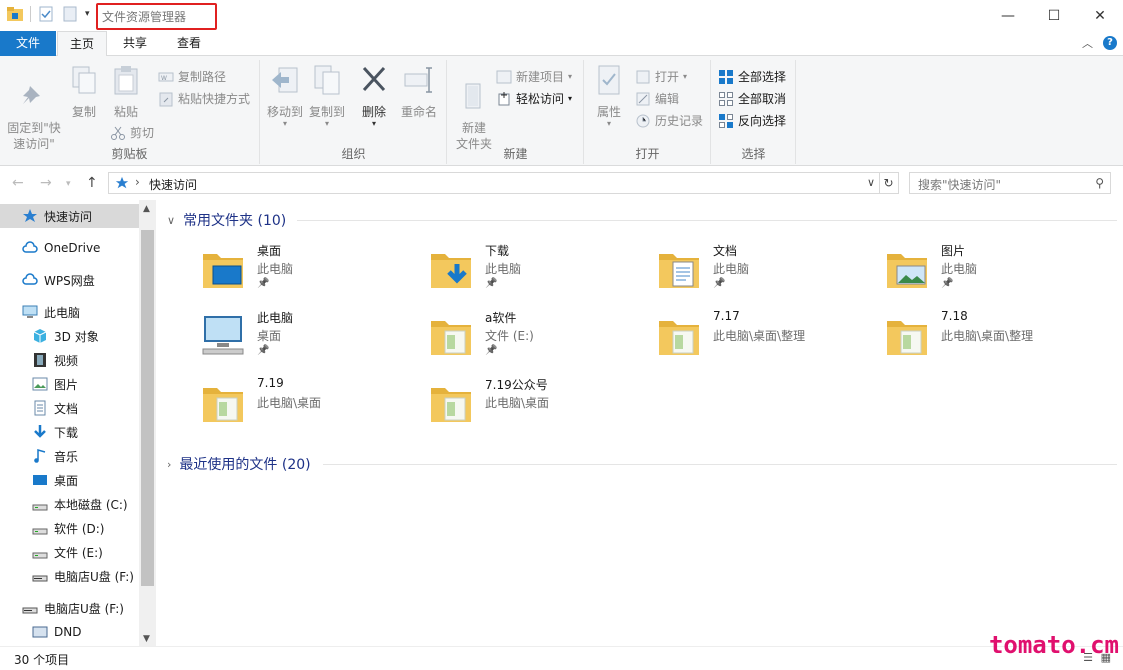  Describe the element at coordinates (69, 408) in the screenshot. I see `nav-item: 文档` at that location.